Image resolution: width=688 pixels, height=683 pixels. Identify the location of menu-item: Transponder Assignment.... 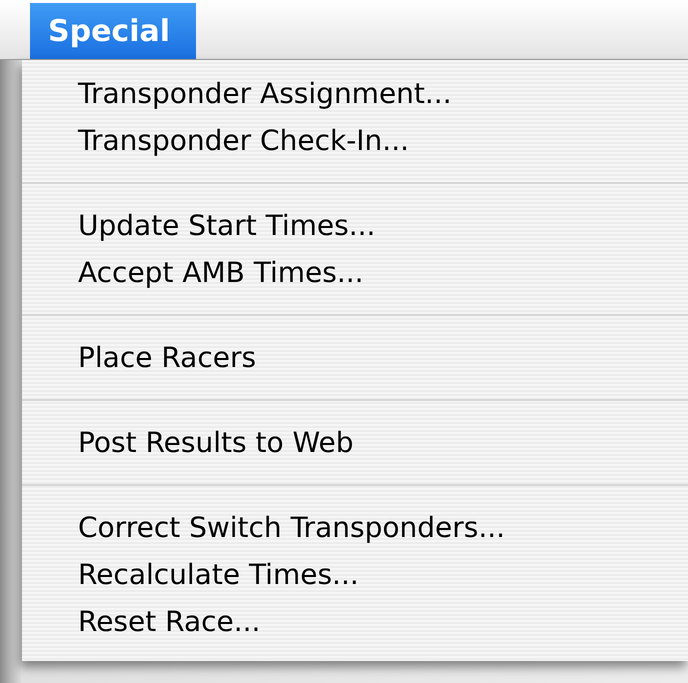
(355, 93).